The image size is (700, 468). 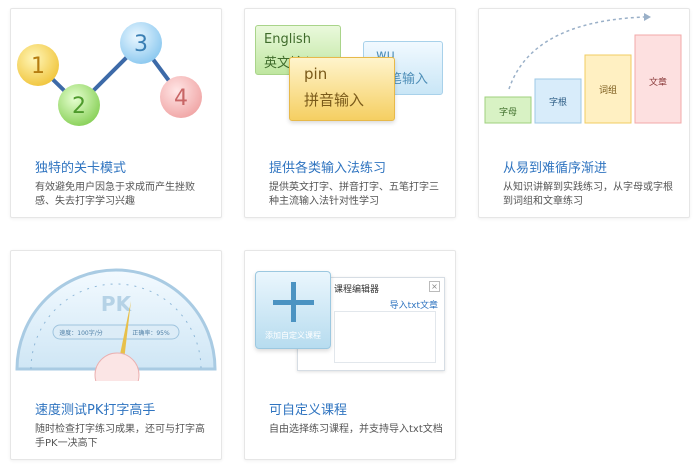 What do you see at coordinates (116, 324) in the screenshot?
I see `speed-gauge-illustration: PK 速度：100字/分 正确率：95%` at bounding box center [116, 324].